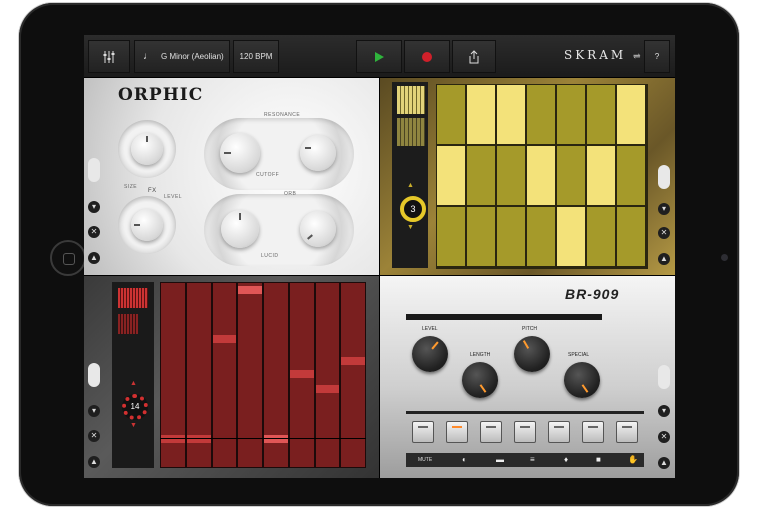 The height and width of the screenshot is (512, 768). Describe the element at coordinates (582, 380) in the screenshot. I see `br-special-knob` at that location.